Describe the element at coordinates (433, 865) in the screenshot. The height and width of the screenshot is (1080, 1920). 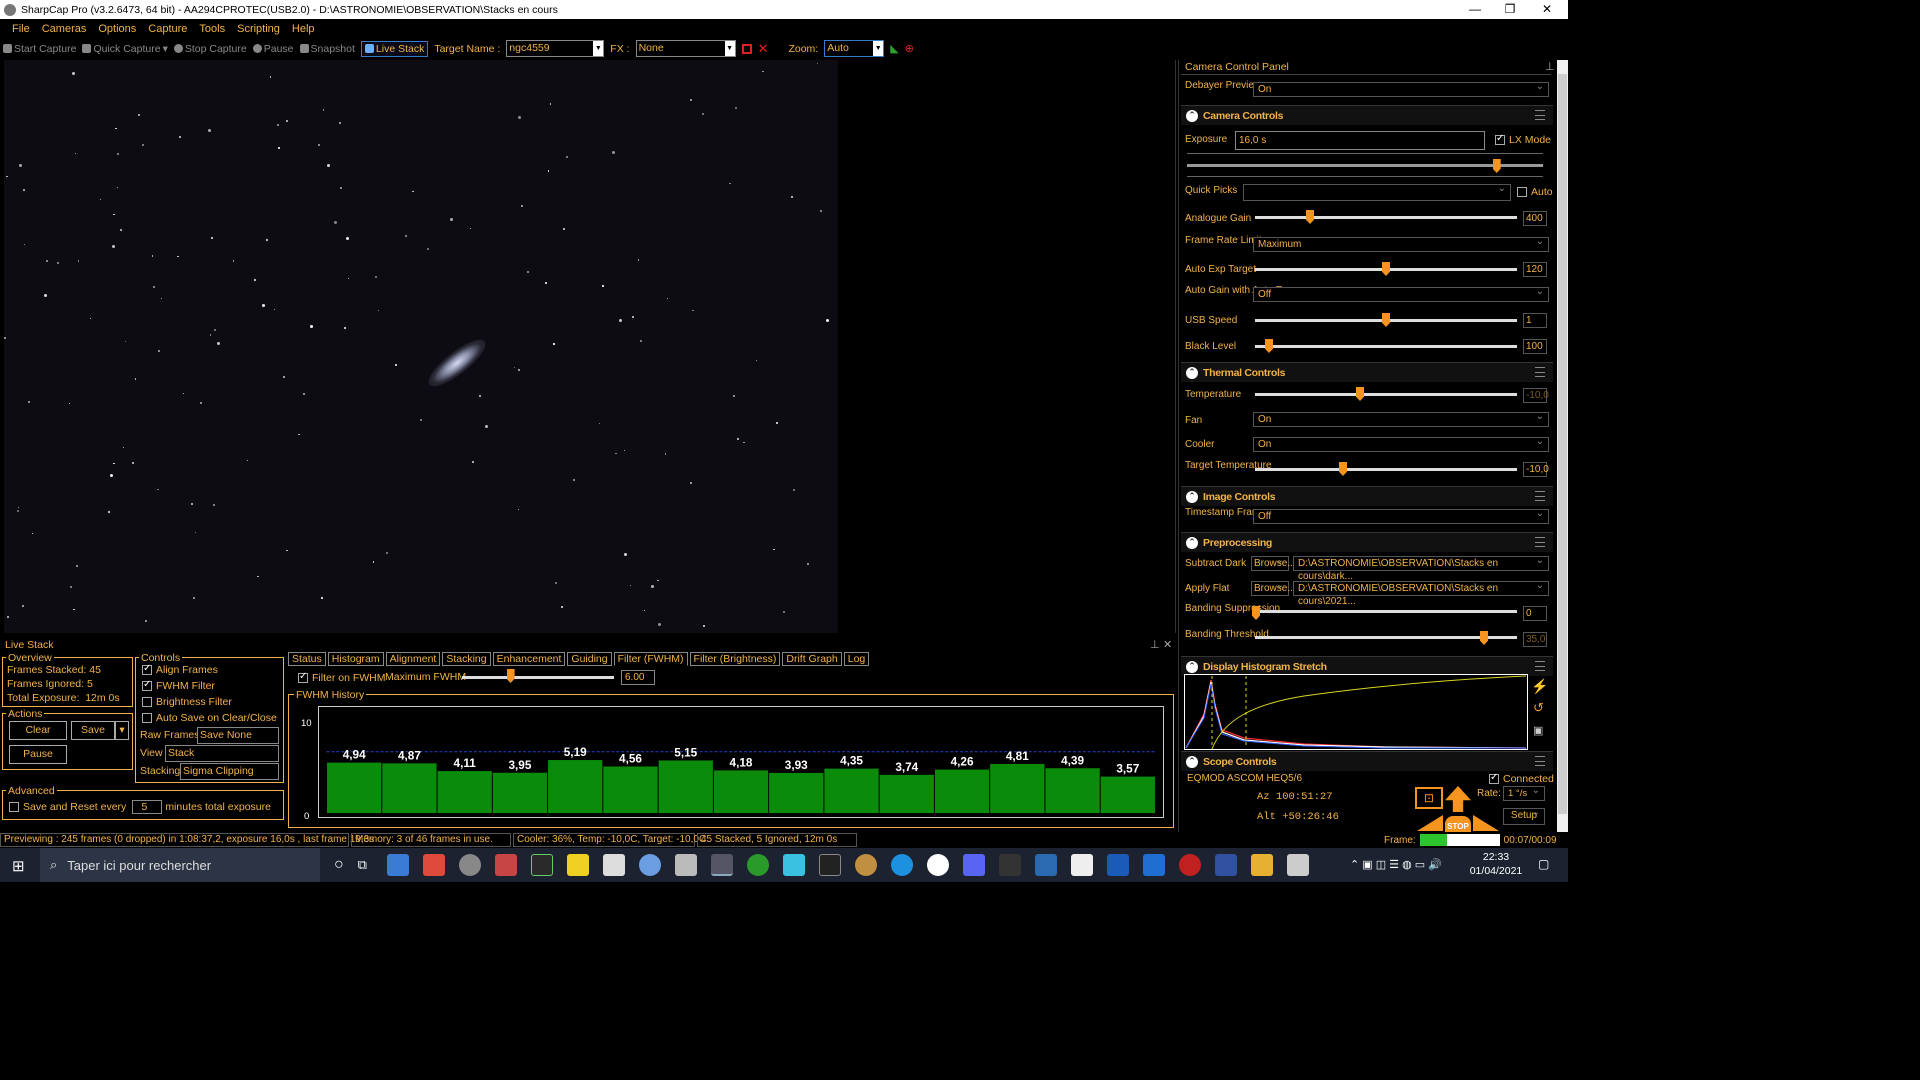
I see `gmail-icon` at that location.